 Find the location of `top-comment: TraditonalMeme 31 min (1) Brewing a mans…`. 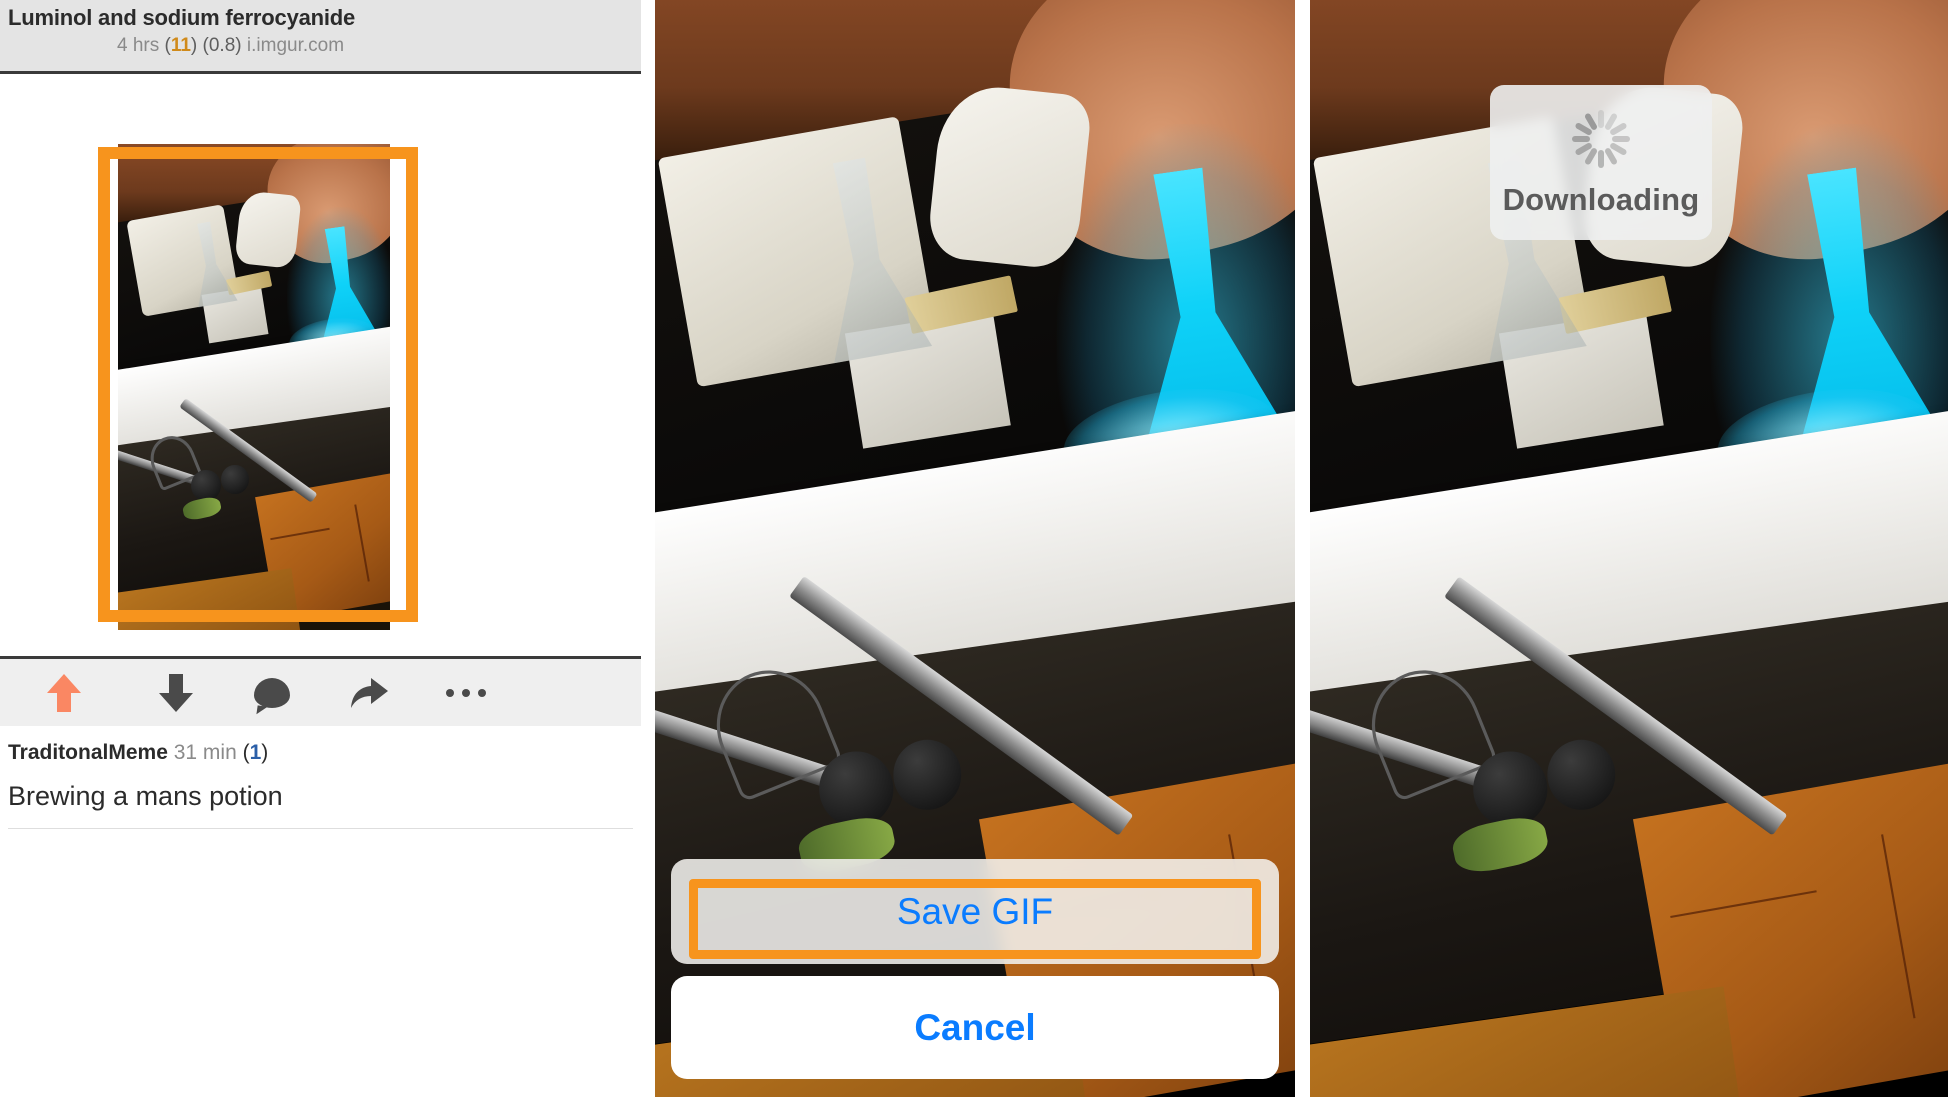

top-comment: TraditonalMeme 31 min (1) Brewing a mans… is located at coordinates (320, 777).